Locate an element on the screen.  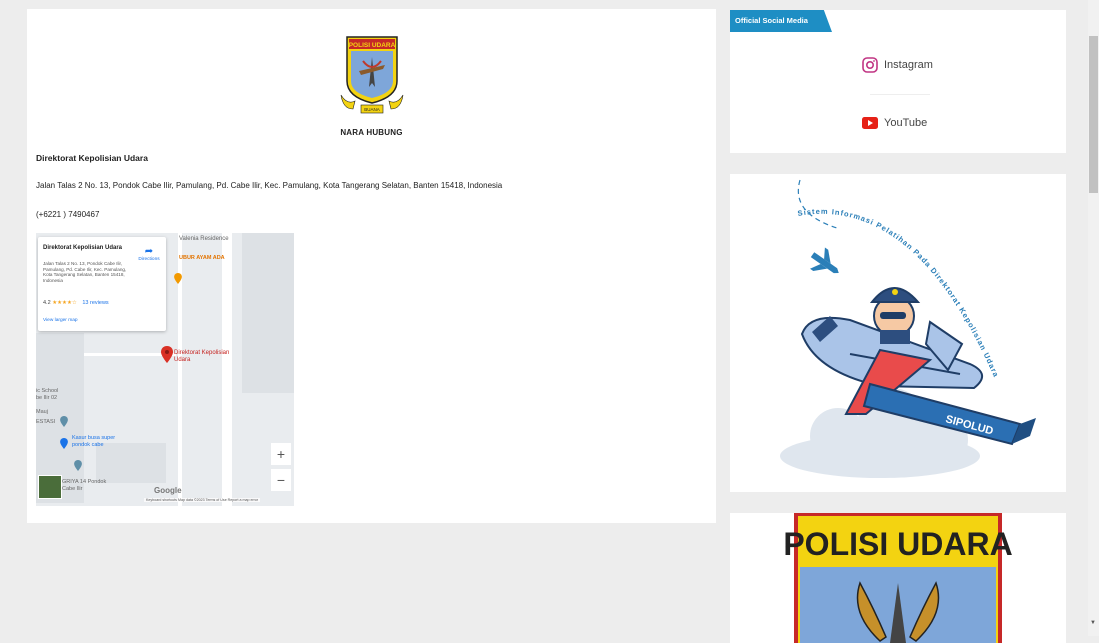
youtube-label: YouTube is located at coordinates (906, 123).